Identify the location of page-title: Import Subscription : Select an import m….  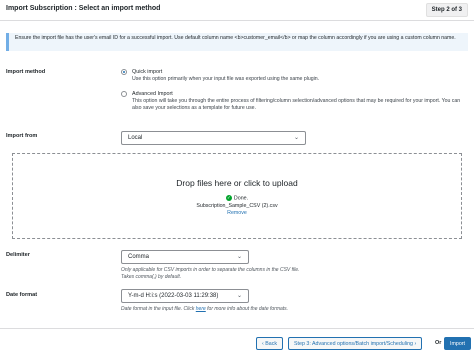
(83, 8).